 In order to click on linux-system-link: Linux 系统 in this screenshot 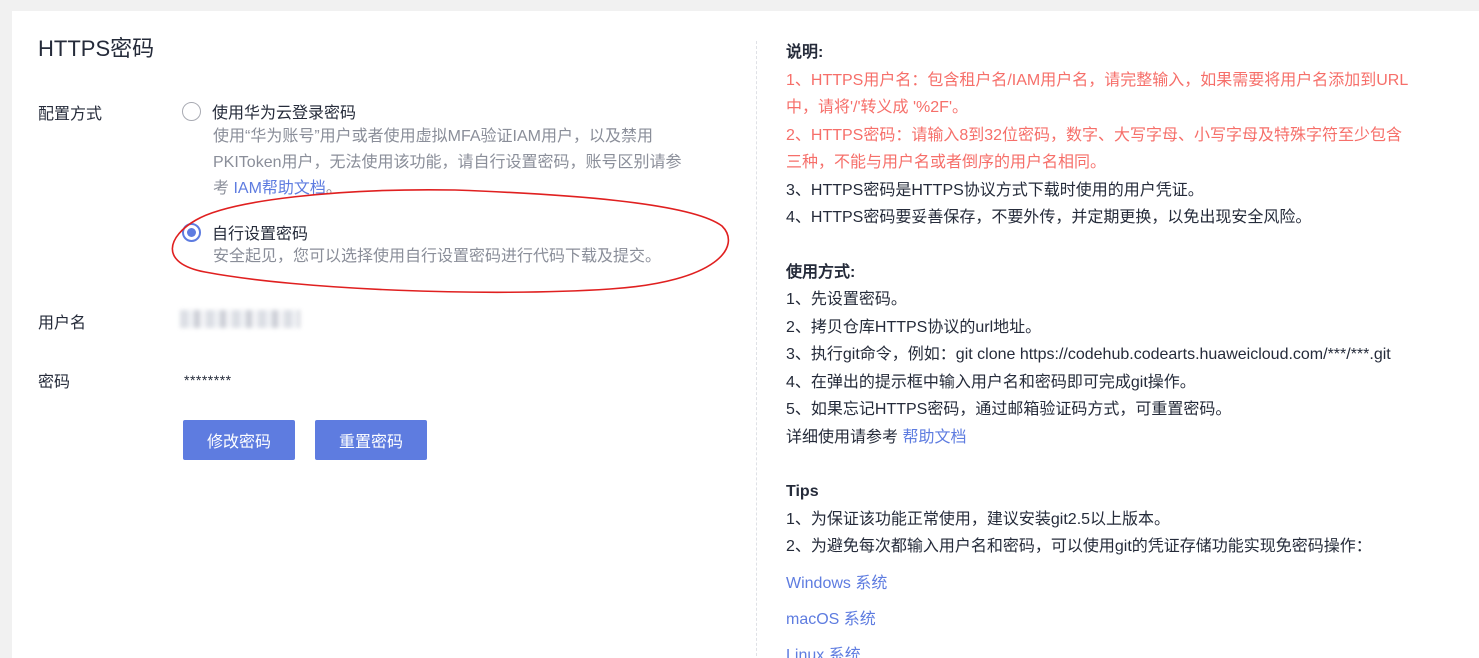, I will do `click(1131, 650)`.